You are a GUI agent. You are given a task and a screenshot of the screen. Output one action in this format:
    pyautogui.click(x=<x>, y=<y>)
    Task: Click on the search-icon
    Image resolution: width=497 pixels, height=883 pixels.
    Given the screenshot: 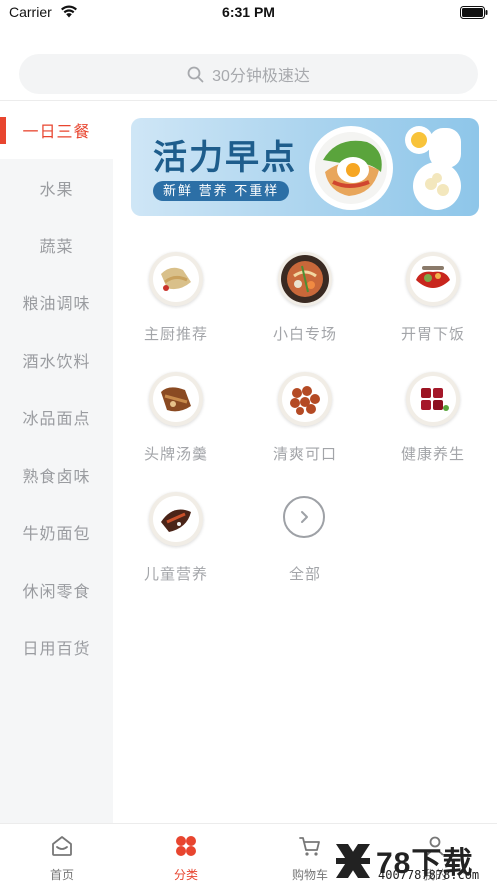 What is the action you would take?
    pyautogui.click(x=195, y=74)
    